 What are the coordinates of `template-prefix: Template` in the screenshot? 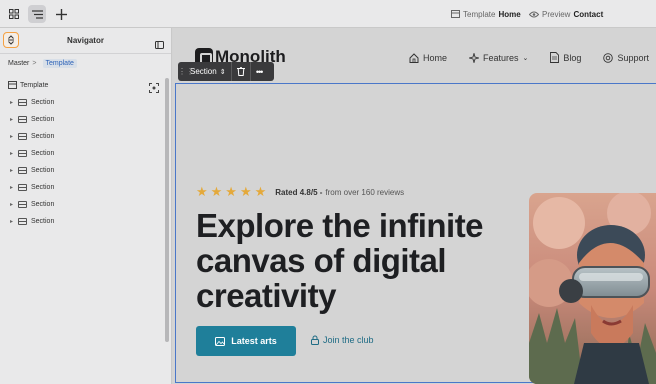 It's located at (479, 14).